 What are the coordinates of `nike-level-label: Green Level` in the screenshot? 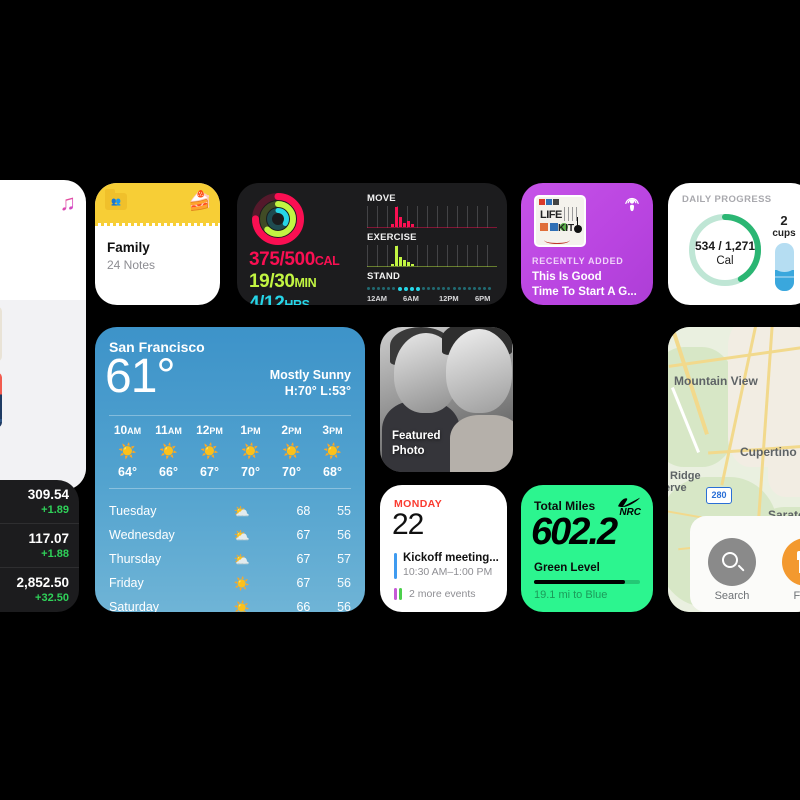 It's located at (567, 568).